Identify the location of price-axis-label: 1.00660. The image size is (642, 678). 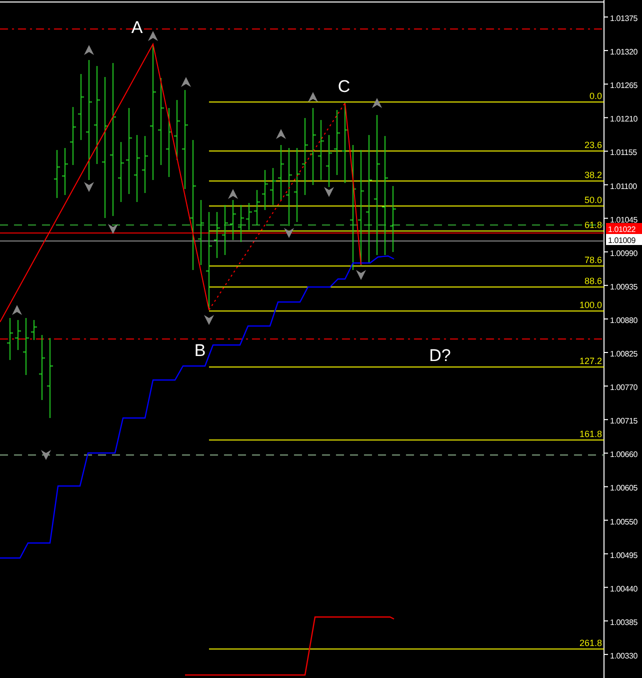
(624, 455).